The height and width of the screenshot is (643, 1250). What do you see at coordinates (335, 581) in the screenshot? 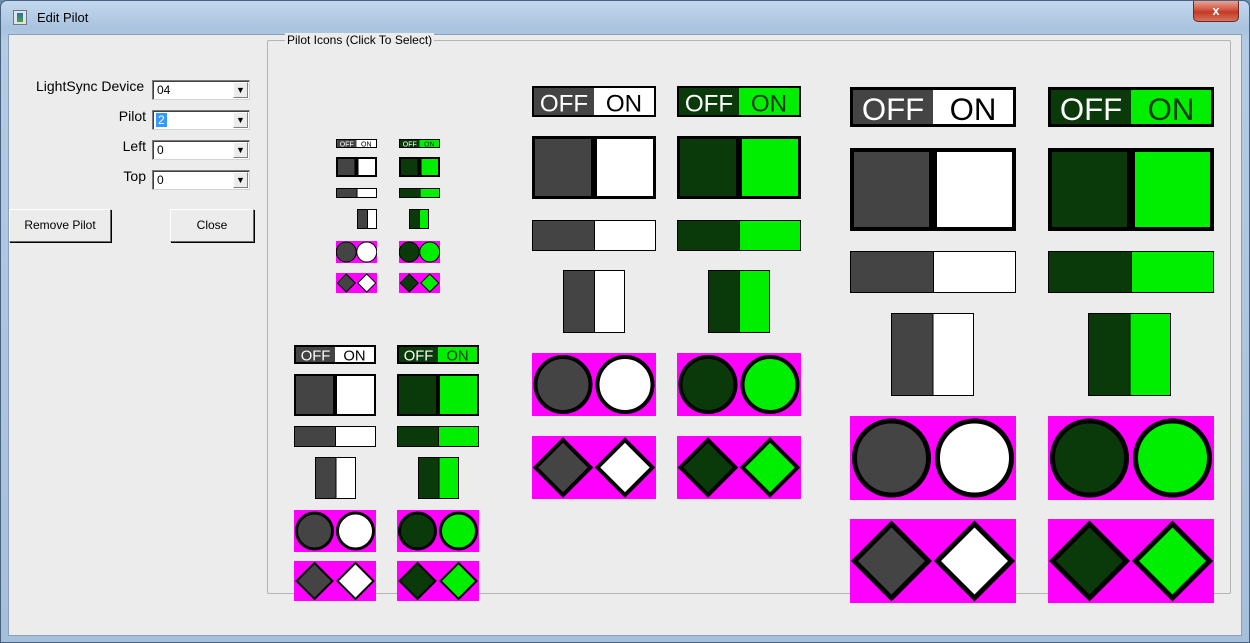
I see `pilot-icon-diamonds-gray-small` at bounding box center [335, 581].